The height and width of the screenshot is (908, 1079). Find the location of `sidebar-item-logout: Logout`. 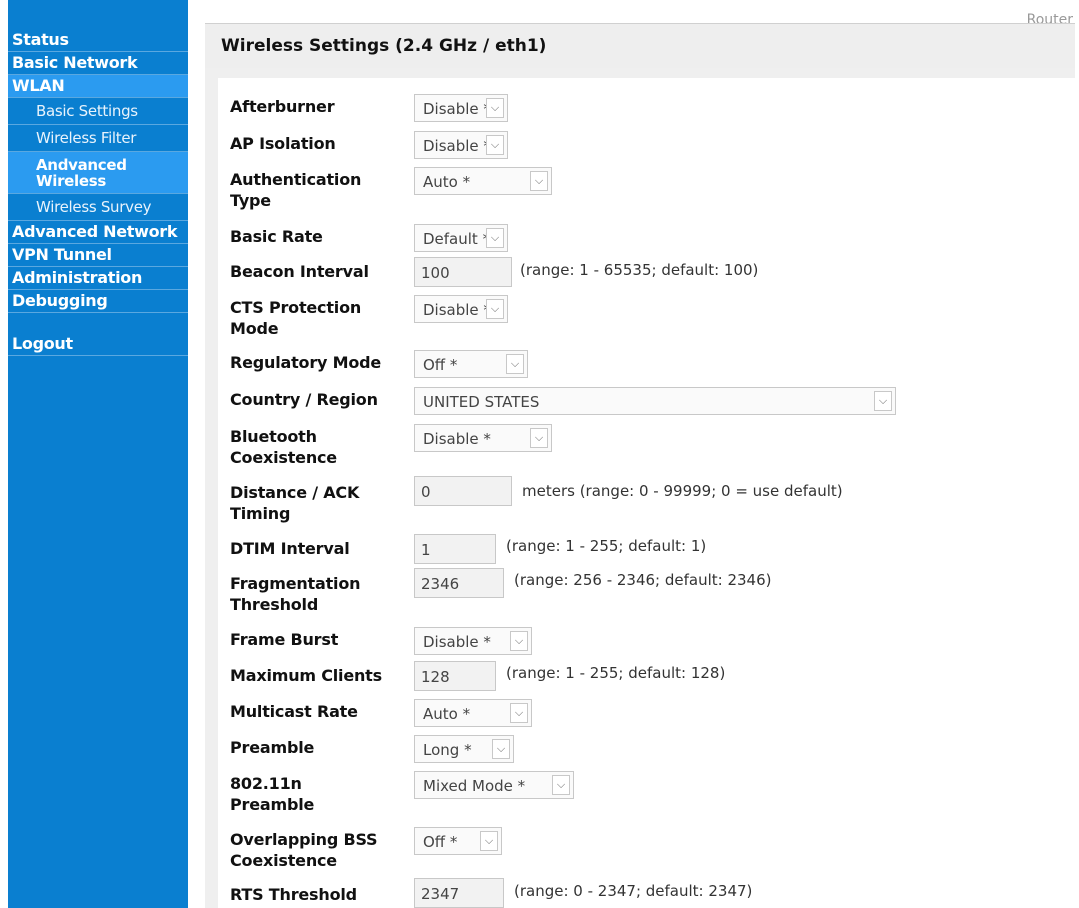

sidebar-item-logout: Logout is located at coordinates (98, 344).